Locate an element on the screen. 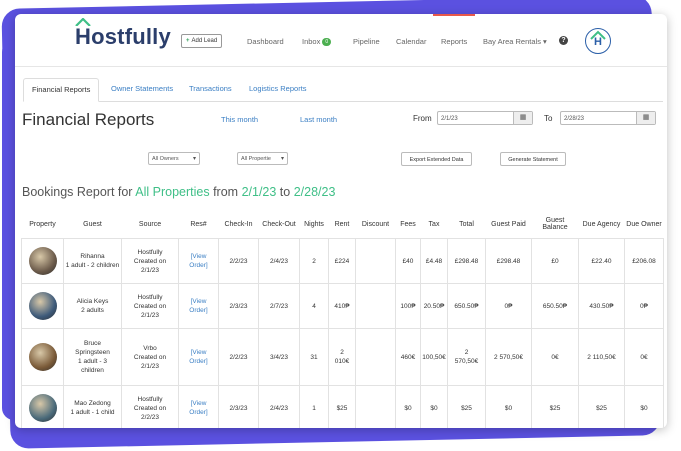 The width and height of the screenshot is (681, 451). column-header: Rent is located at coordinates (342, 224).